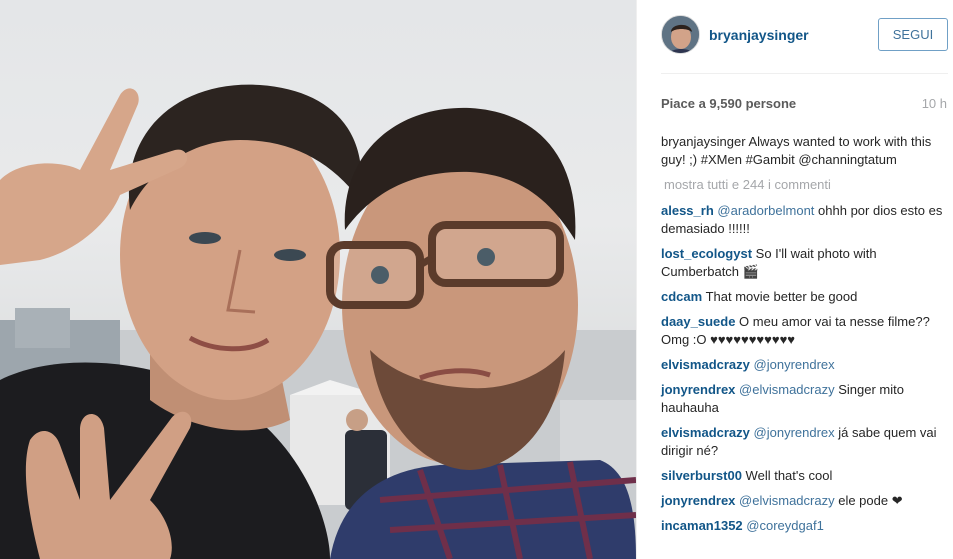 The height and width of the screenshot is (559, 953). What do you see at coordinates (765, 210) in the screenshot?
I see `comment-mention: @aradorbelmont` at bounding box center [765, 210].